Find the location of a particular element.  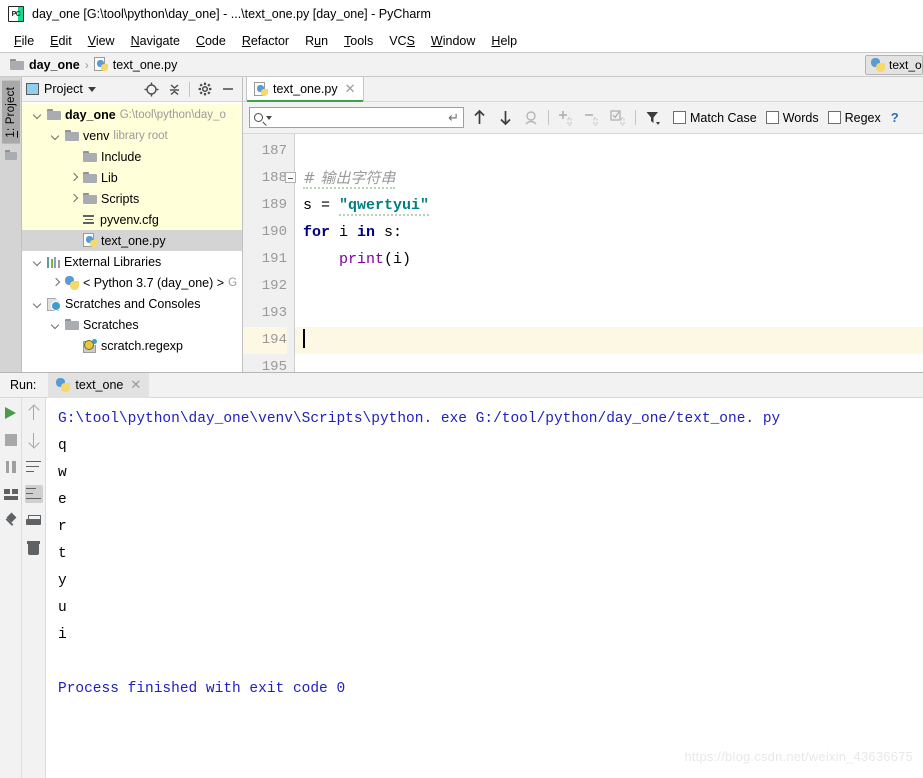

tree-item: scratch.regexp is located at coordinates (132, 345).